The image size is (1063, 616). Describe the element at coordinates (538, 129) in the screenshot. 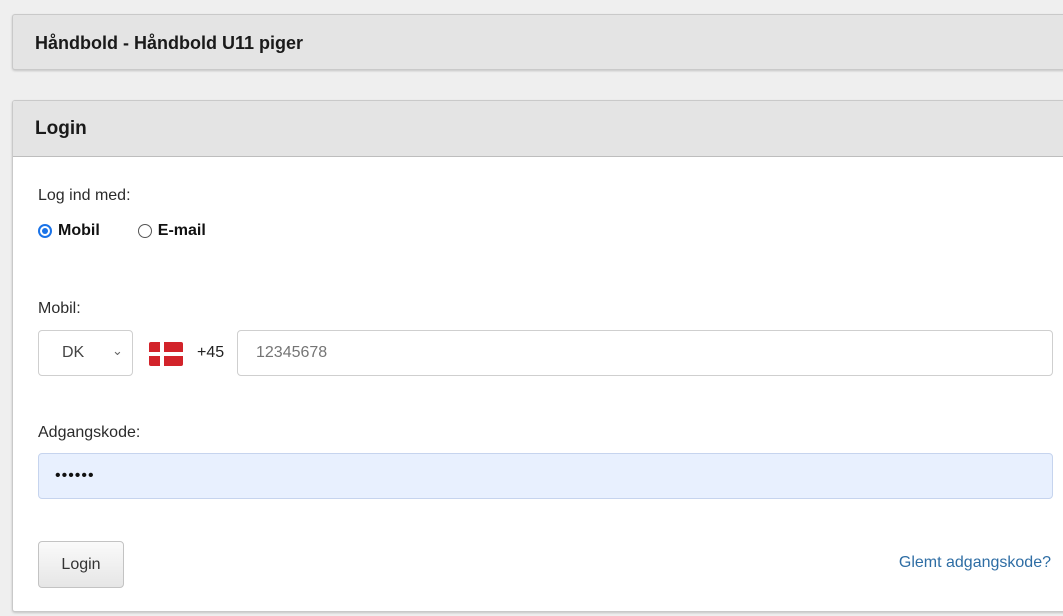

I see `login-panel-heading: Login` at that location.